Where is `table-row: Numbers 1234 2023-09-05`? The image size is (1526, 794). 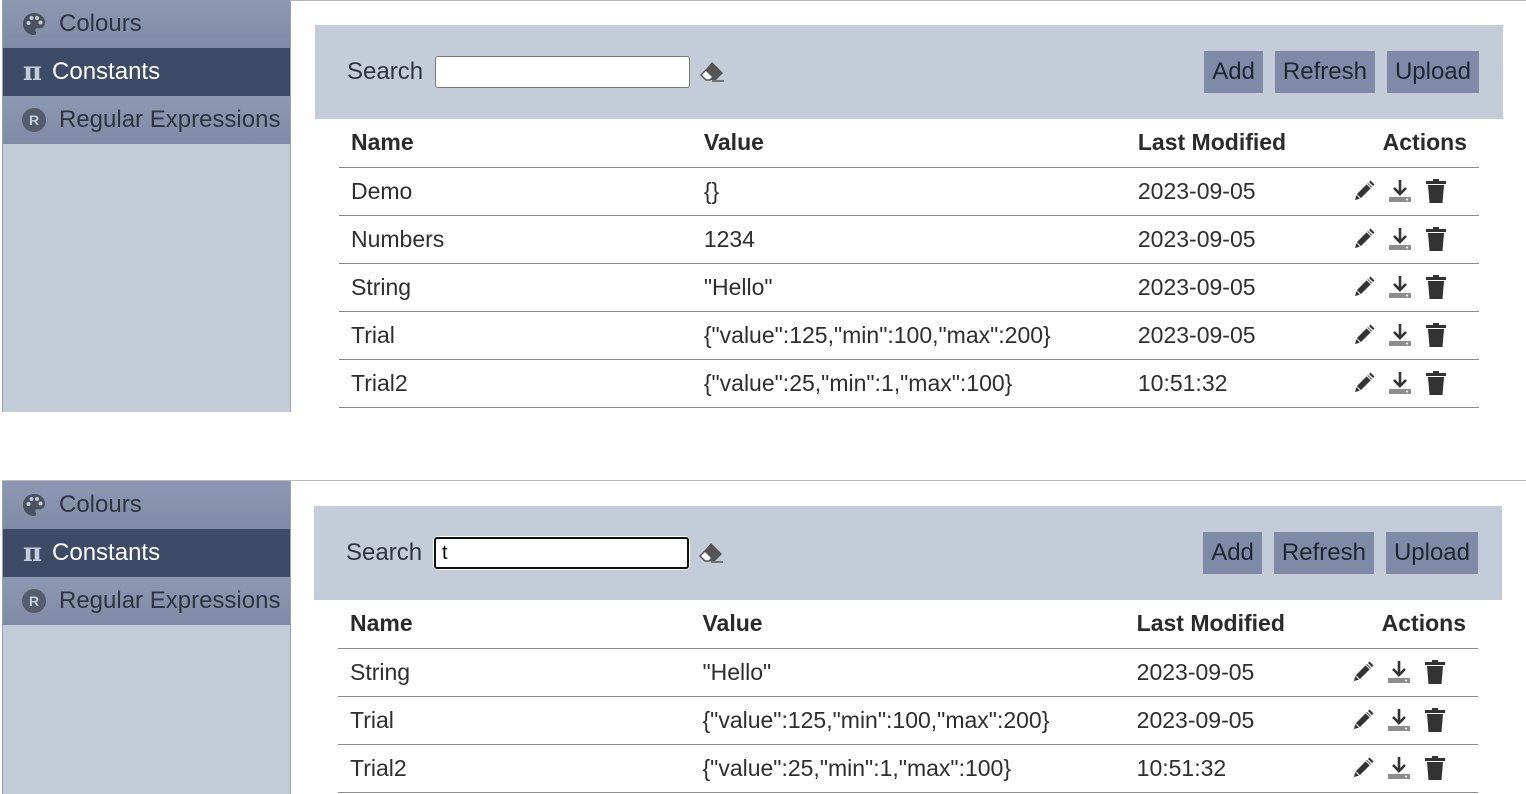
table-row: Numbers 1234 2023-09-05 is located at coordinates (909, 238).